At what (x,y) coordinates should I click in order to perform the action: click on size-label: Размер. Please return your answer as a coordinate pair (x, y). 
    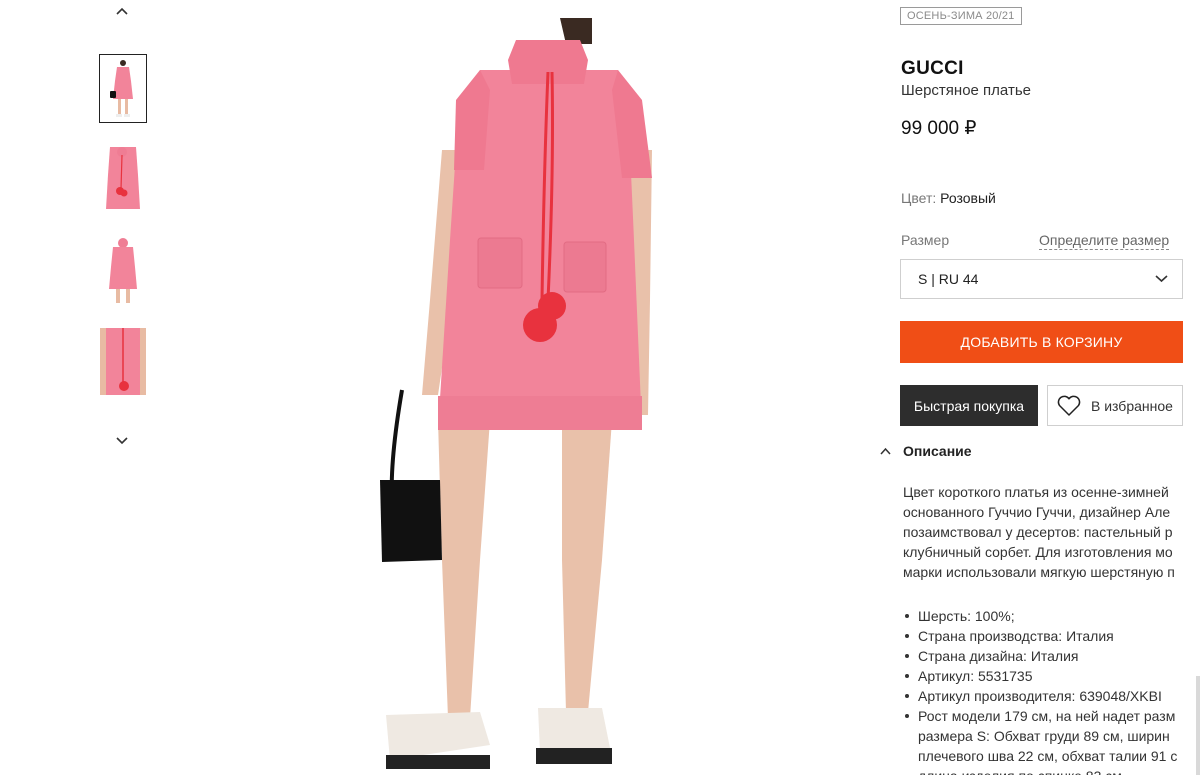
    Looking at the image, I should click on (925, 240).